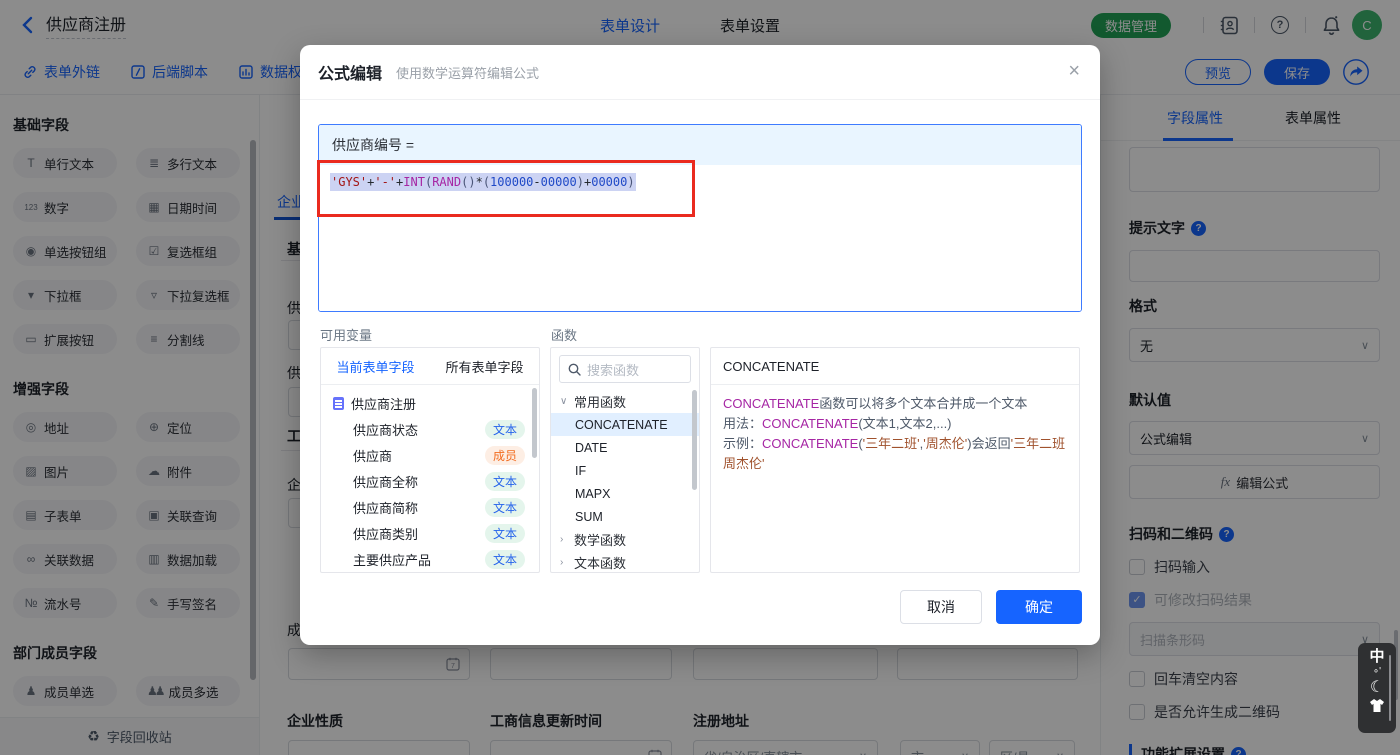  Describe the element at coordinates (895, 454) in the screenshot. I see `function-example: 示例：CONCATENATE('三年二班','周杰伦')会返回'三年二班周杰伦'` at that location.